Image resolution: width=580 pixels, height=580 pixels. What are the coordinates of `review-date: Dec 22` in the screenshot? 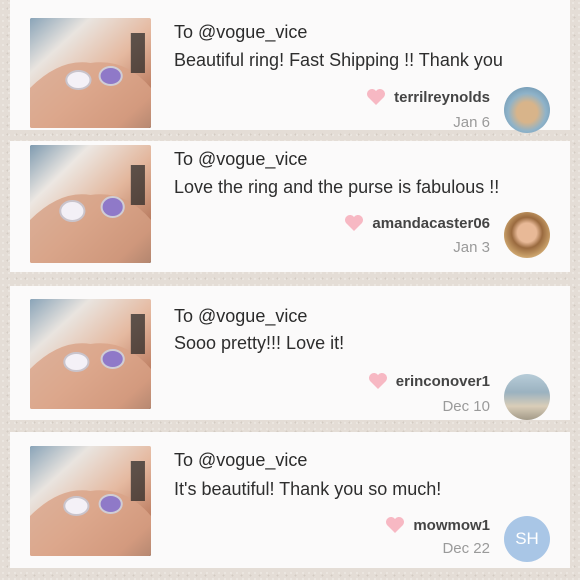 It's located at (466, 548).